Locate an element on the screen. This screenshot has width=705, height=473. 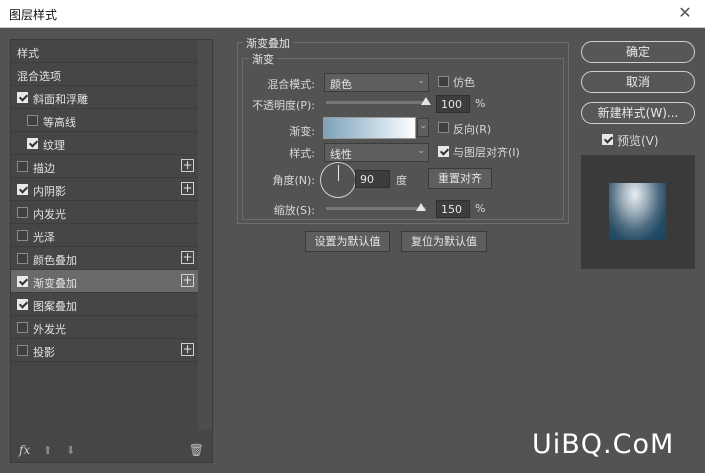
style-value: 线性 is located at coordinates (341, 154).